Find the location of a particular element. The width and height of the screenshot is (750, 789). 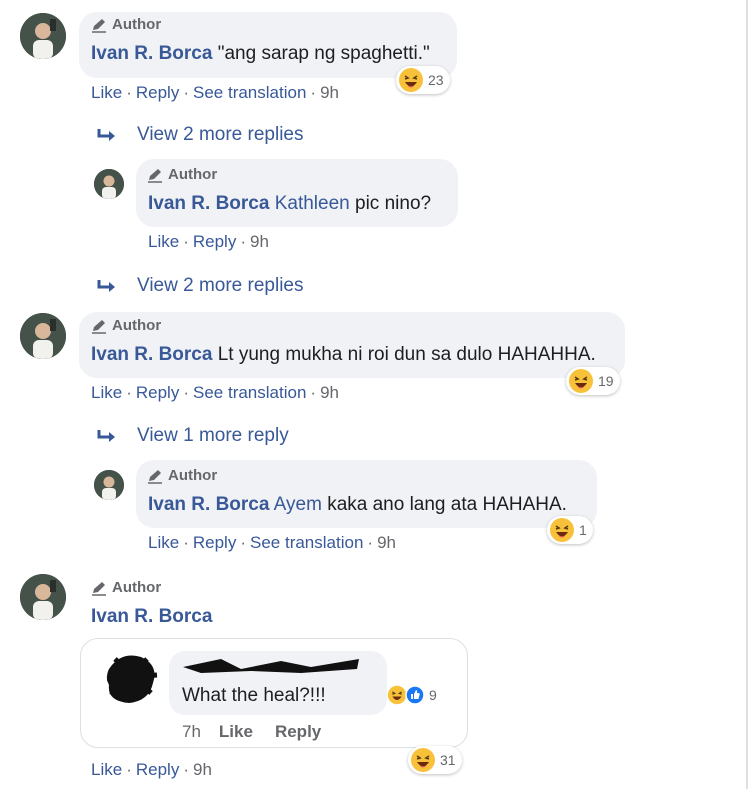

view-more-label: View 1 more reply is located at coordinates (213, 436).